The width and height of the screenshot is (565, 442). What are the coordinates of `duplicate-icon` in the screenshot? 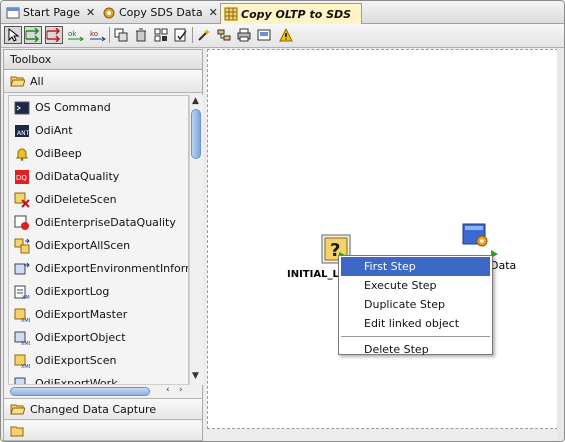 It's located at (121, 35).